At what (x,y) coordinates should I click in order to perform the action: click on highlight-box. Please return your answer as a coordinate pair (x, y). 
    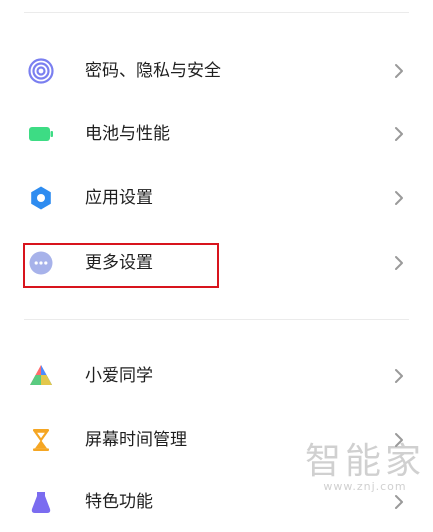
    Looking at the image, I should click on (121, 265).